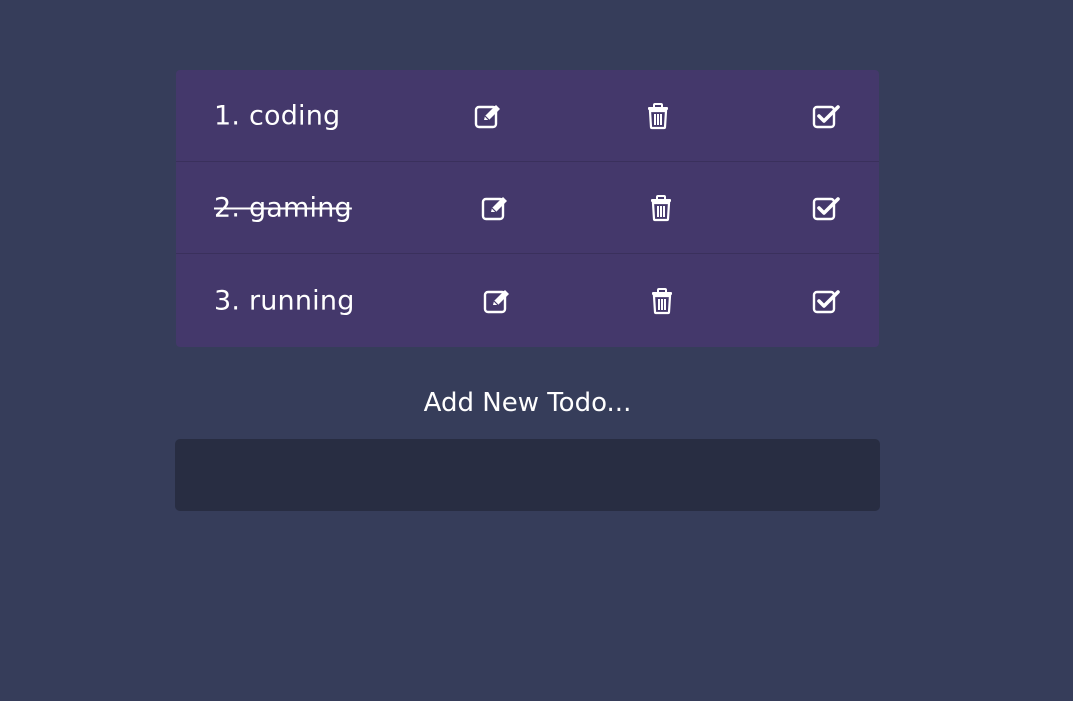 This screenshot has height=701, width=1073. What do you see at coordinates (527, 475) in the screenshot?
I see `new-todo-input` at bounding box center [527, 475].